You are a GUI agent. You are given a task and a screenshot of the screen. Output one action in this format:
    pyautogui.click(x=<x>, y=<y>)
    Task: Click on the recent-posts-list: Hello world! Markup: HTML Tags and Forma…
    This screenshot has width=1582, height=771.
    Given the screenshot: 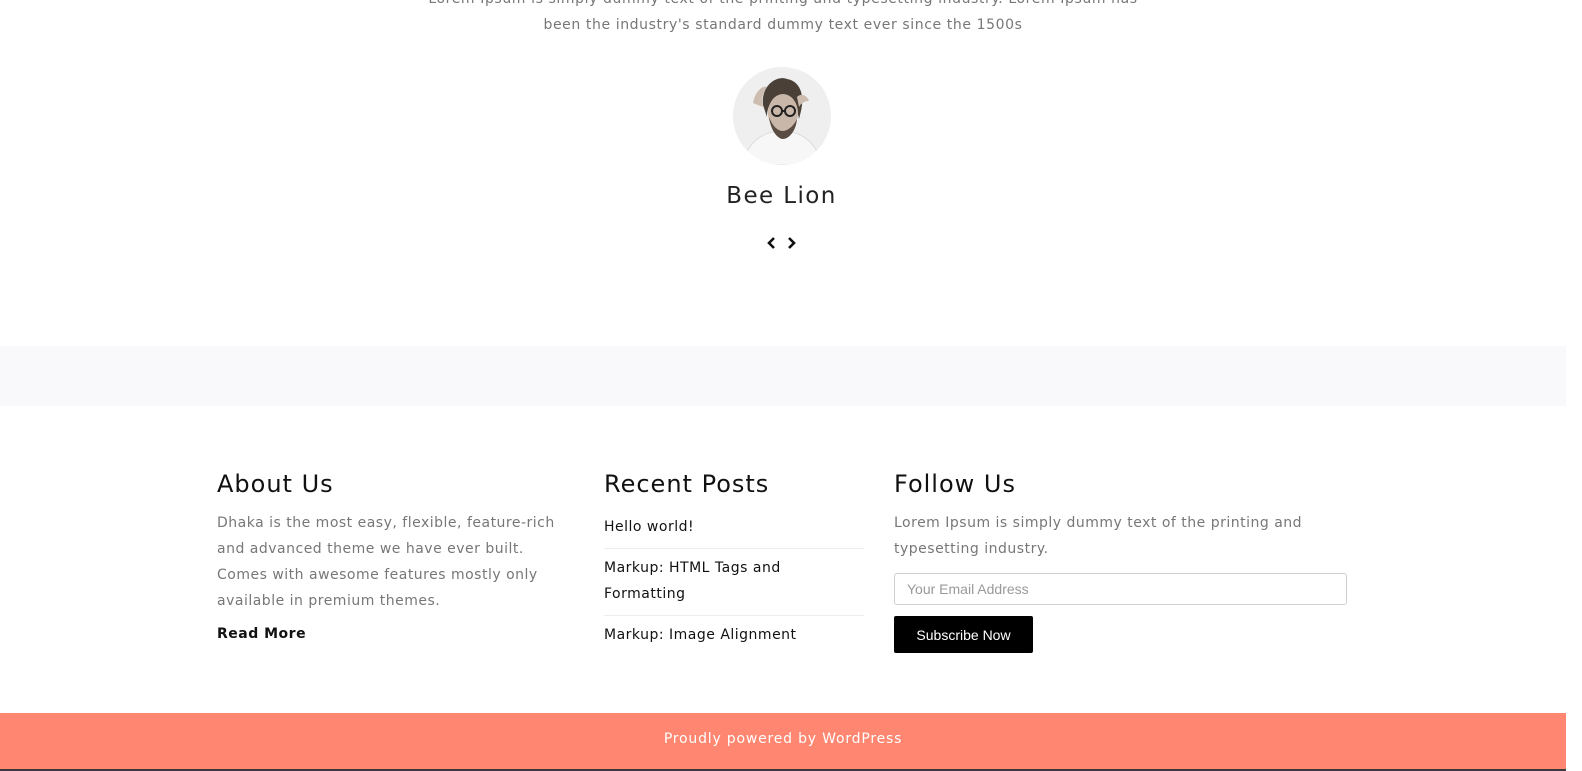 What is the action you would take?
    pyautogui.click(x=734, y=583)
    